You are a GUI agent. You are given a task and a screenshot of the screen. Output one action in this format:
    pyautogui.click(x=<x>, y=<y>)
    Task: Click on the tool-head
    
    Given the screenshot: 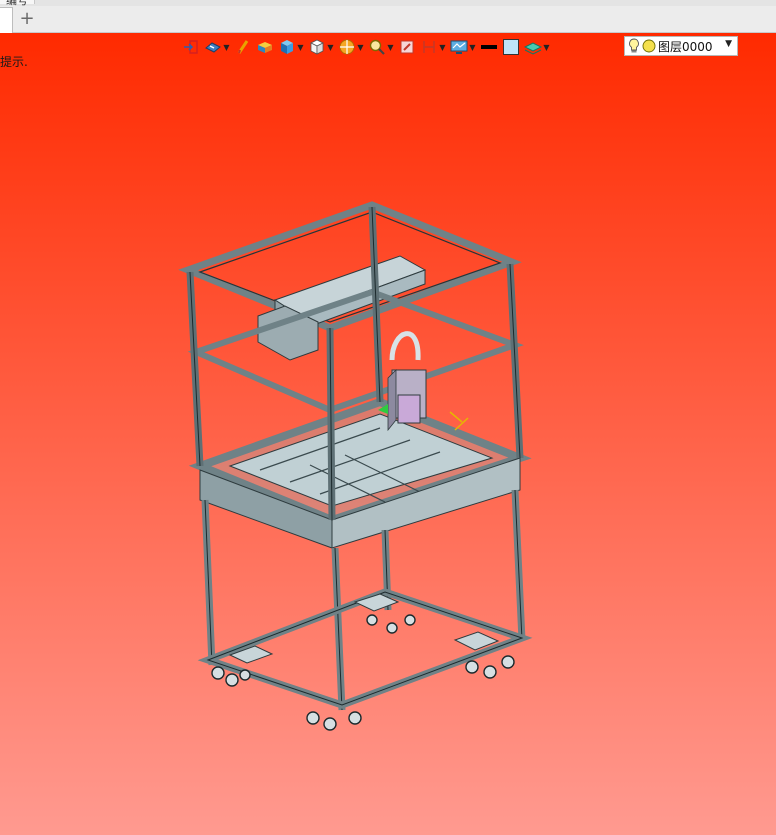 What is the action you would take?
    pyautogui.click(x=423, y=381)
    